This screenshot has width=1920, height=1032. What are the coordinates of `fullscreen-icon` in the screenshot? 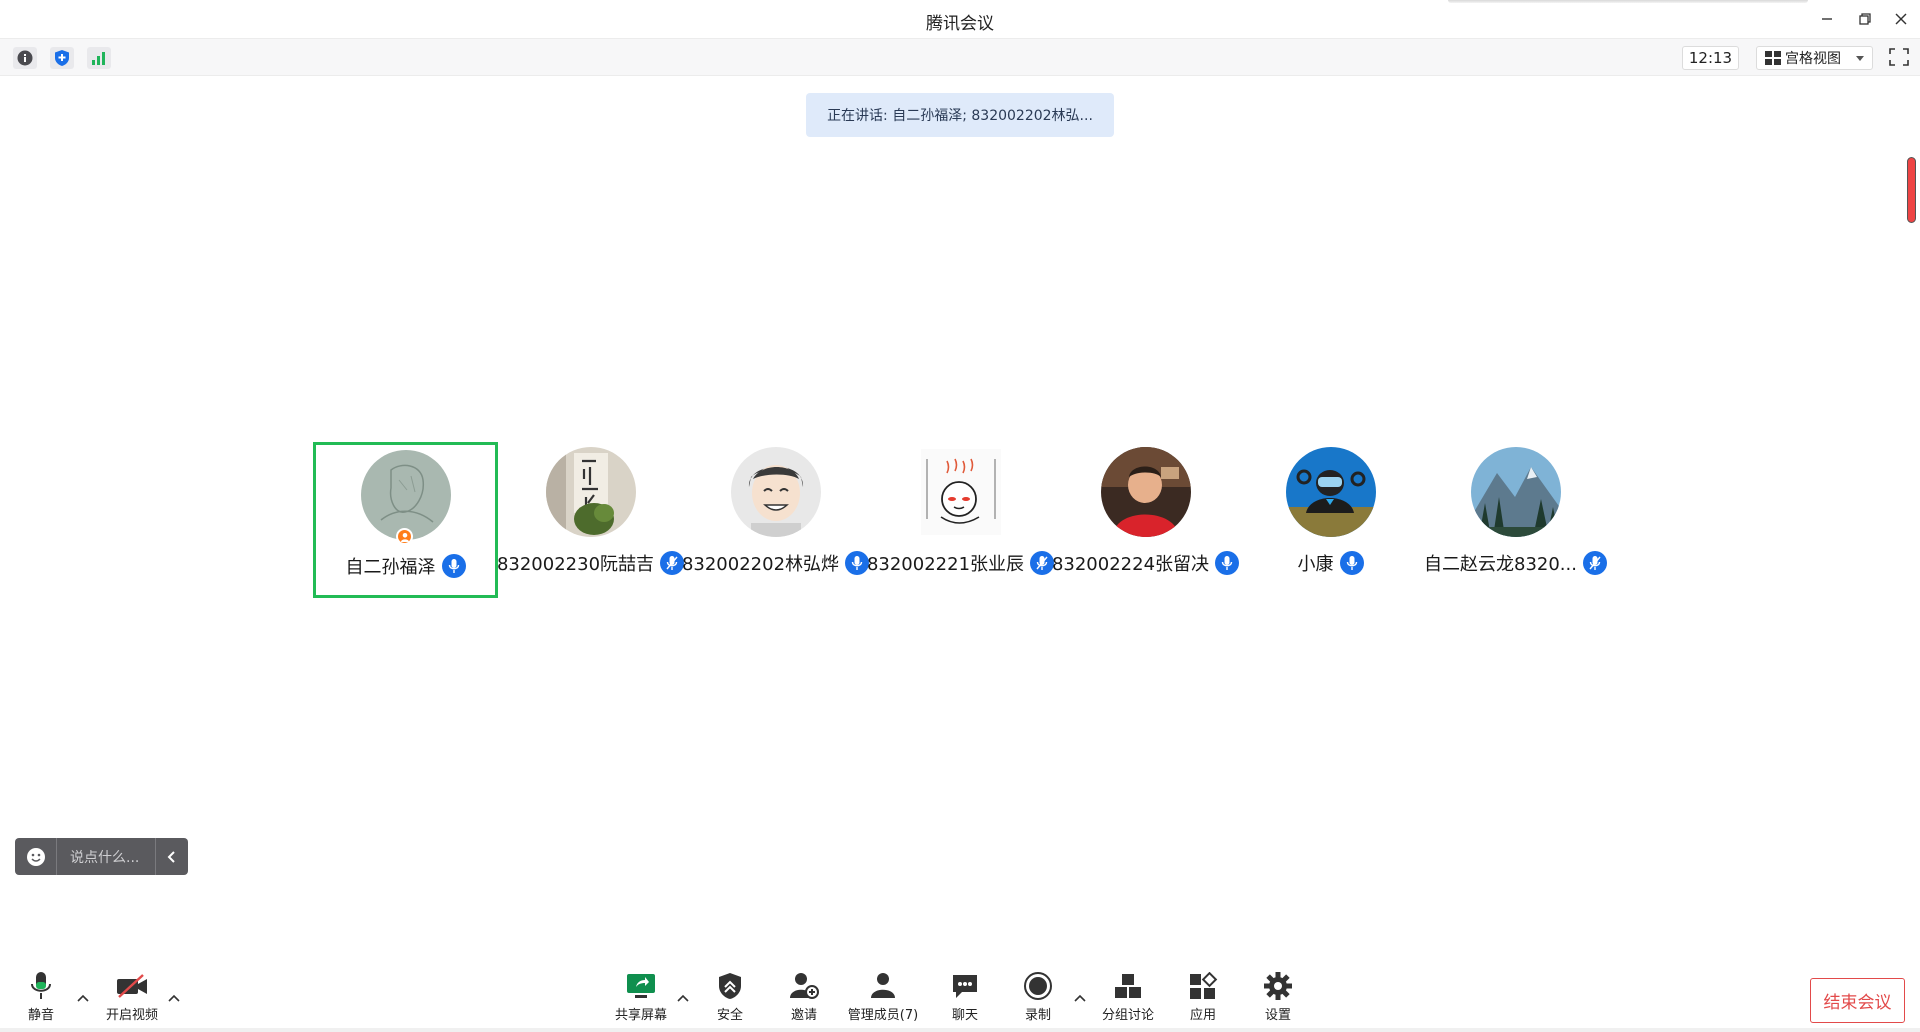 It's located at (1899, 57).